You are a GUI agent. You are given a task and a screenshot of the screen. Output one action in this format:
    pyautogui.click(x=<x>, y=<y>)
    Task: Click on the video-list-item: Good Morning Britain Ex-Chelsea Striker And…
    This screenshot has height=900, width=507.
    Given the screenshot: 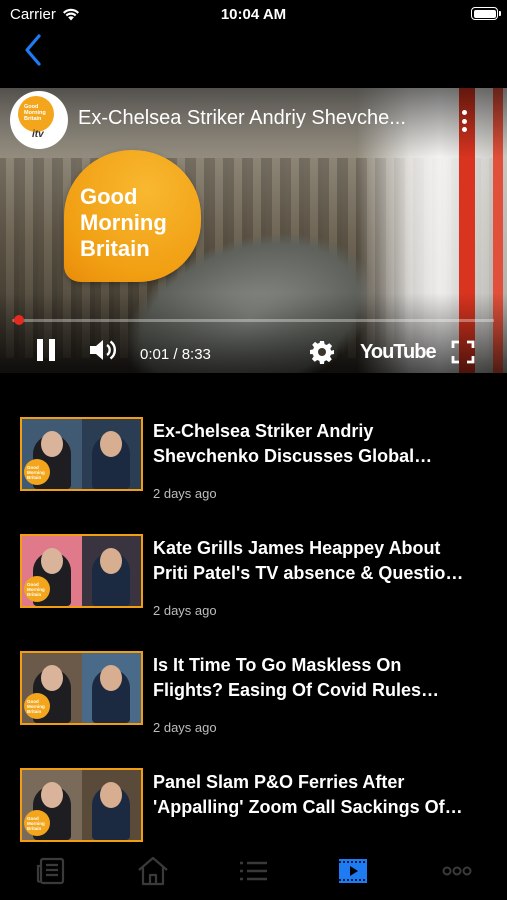 What is the action you would take?
    pyautogui.click(x=253, y=464)
    